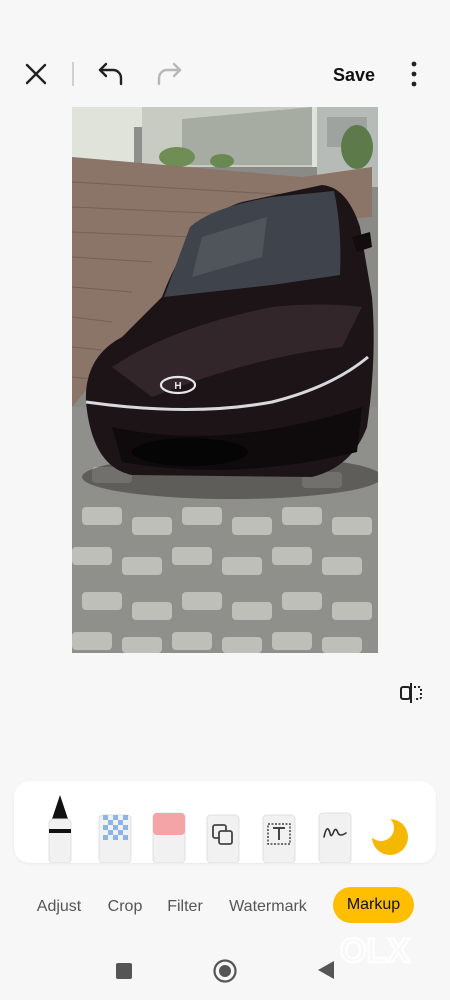  Describe the element at coordinates (335, 837) in the screenshot. I see `signature-tool-icon` at that location.